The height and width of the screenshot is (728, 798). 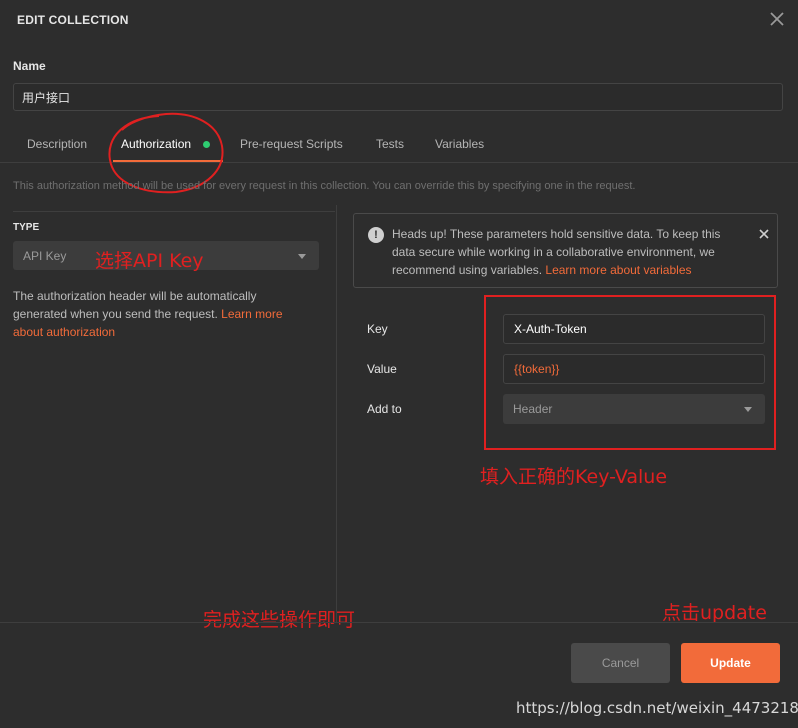 What do you see at coordinates (149, 261) in the screenshot?
I see `annotation-select-api-key: 选择API Key` at bounding box center [149, 261].